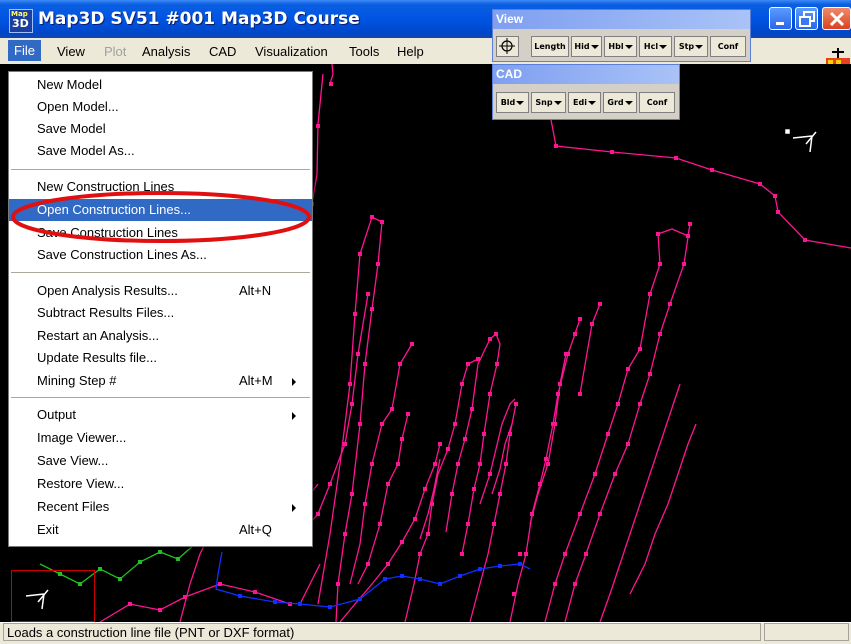 This screenshot has width=851, height=644. I want to click on menu-item-save-model: Save Model, so click(160, 129).